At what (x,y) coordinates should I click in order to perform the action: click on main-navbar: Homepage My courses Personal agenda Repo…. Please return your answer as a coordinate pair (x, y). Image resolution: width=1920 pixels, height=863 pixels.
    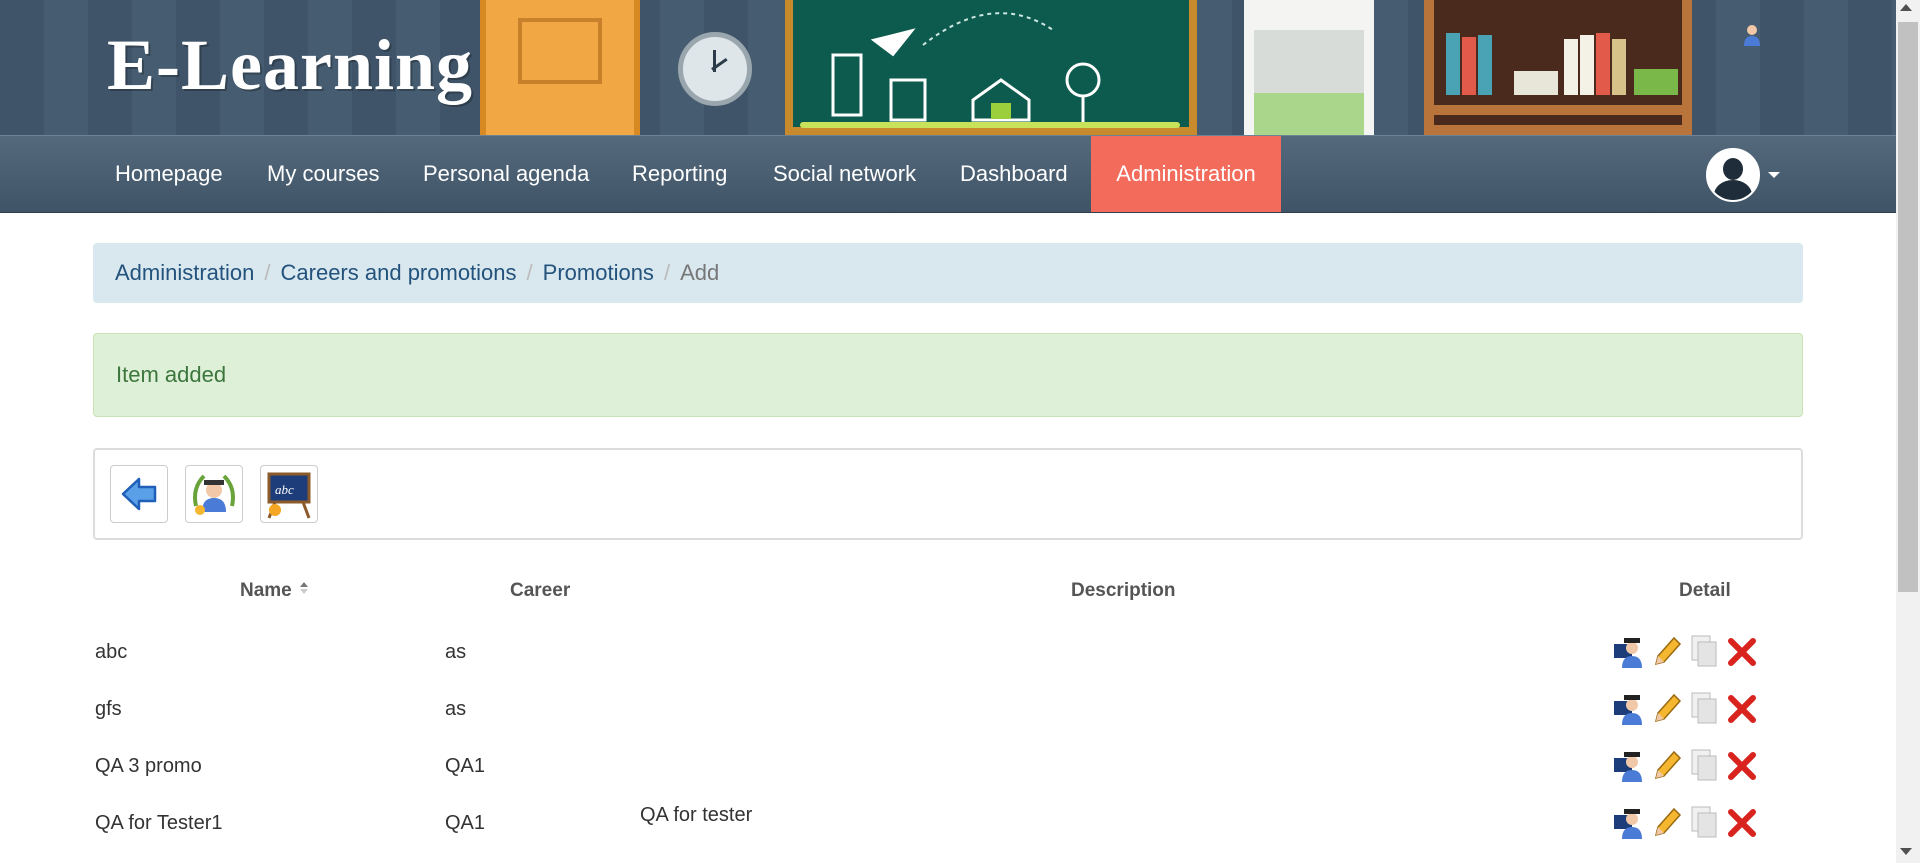
    Looking at the image, I should click on (948, 174).